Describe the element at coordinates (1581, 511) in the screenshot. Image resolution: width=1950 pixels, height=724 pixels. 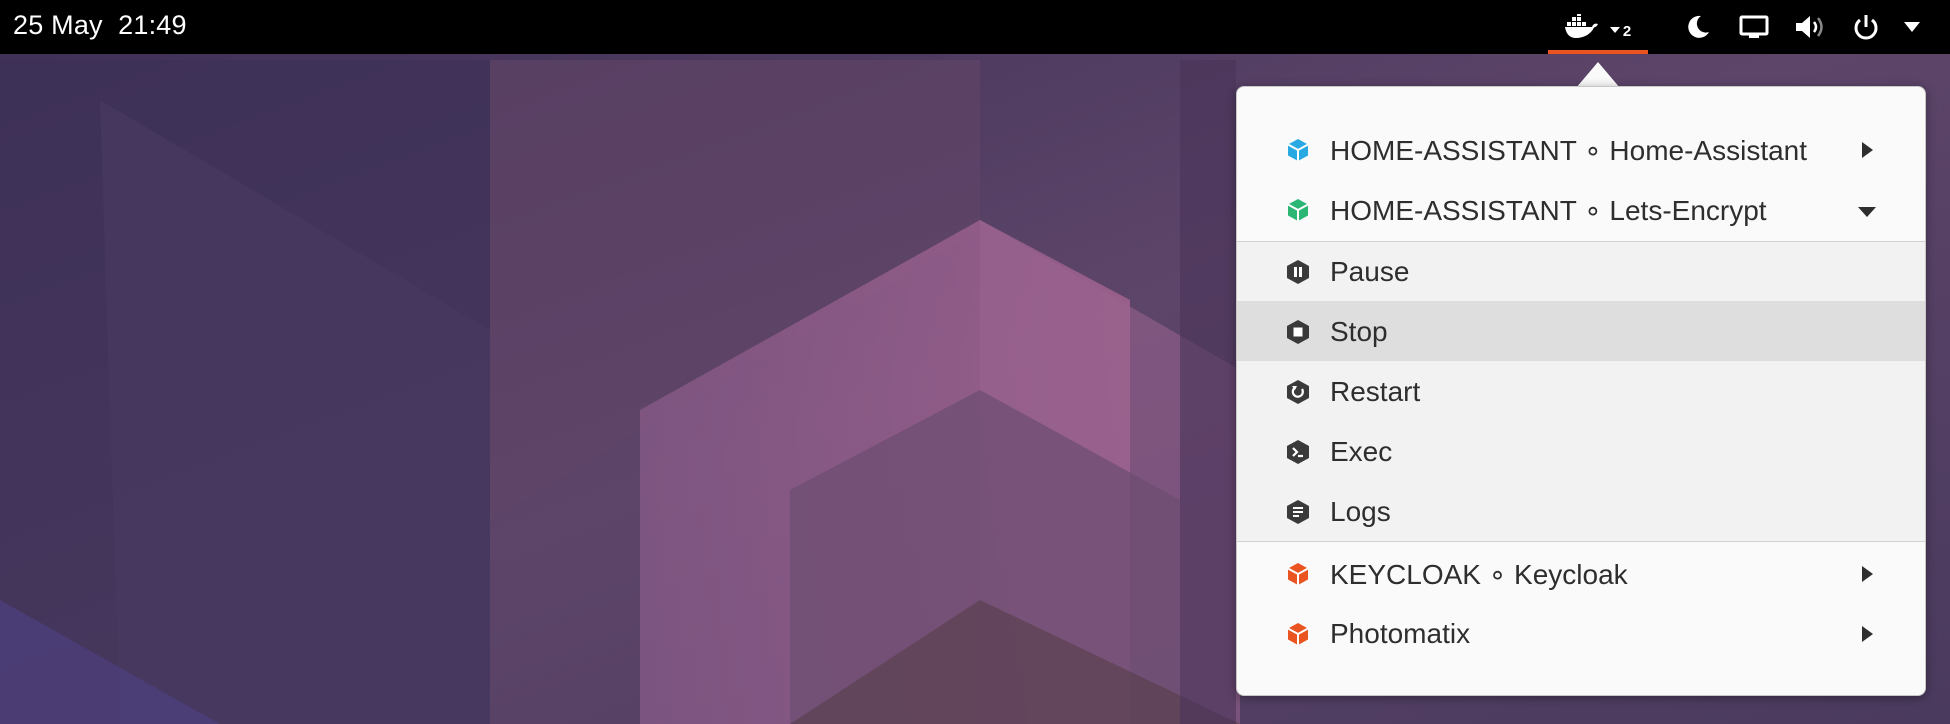
I see `action-logs: Logs` at that location.